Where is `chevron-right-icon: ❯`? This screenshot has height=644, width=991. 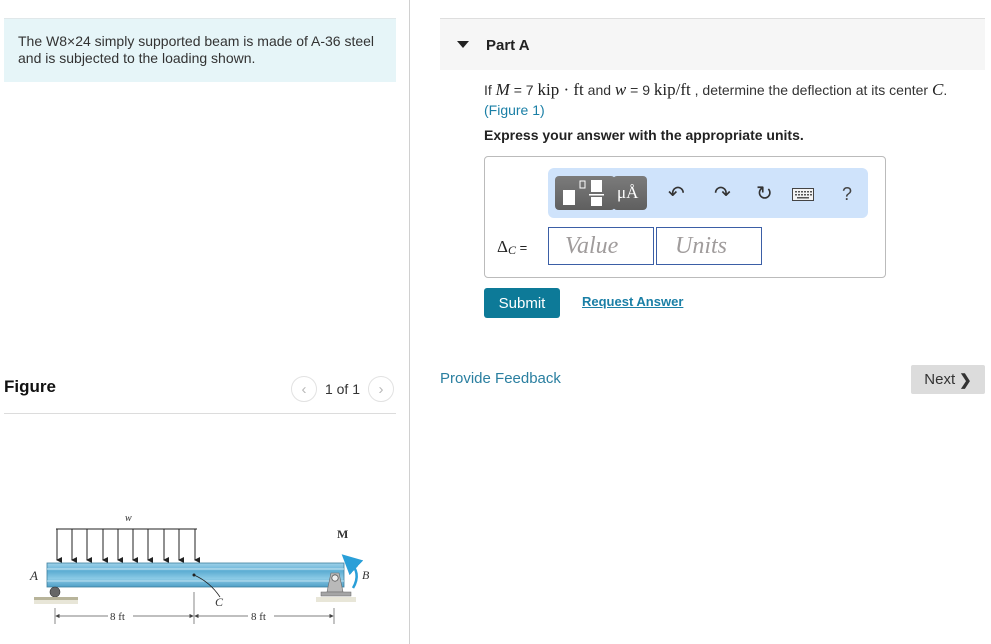
chevron-right-icon: ❯ is located at coordinates (965, 380).